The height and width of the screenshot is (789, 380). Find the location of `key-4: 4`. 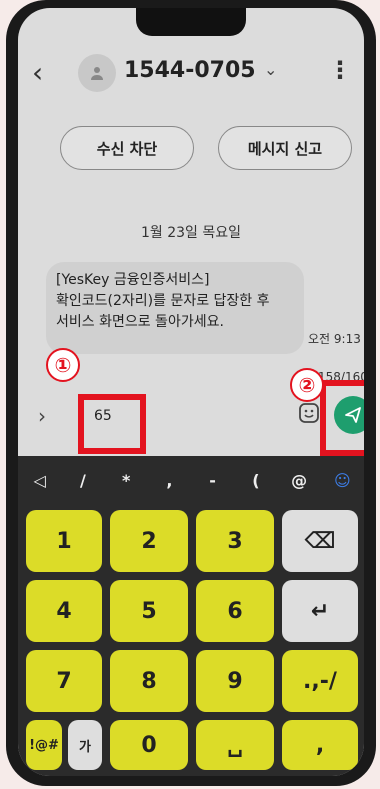

key-4: 4 is located at coordinates (64, 611).